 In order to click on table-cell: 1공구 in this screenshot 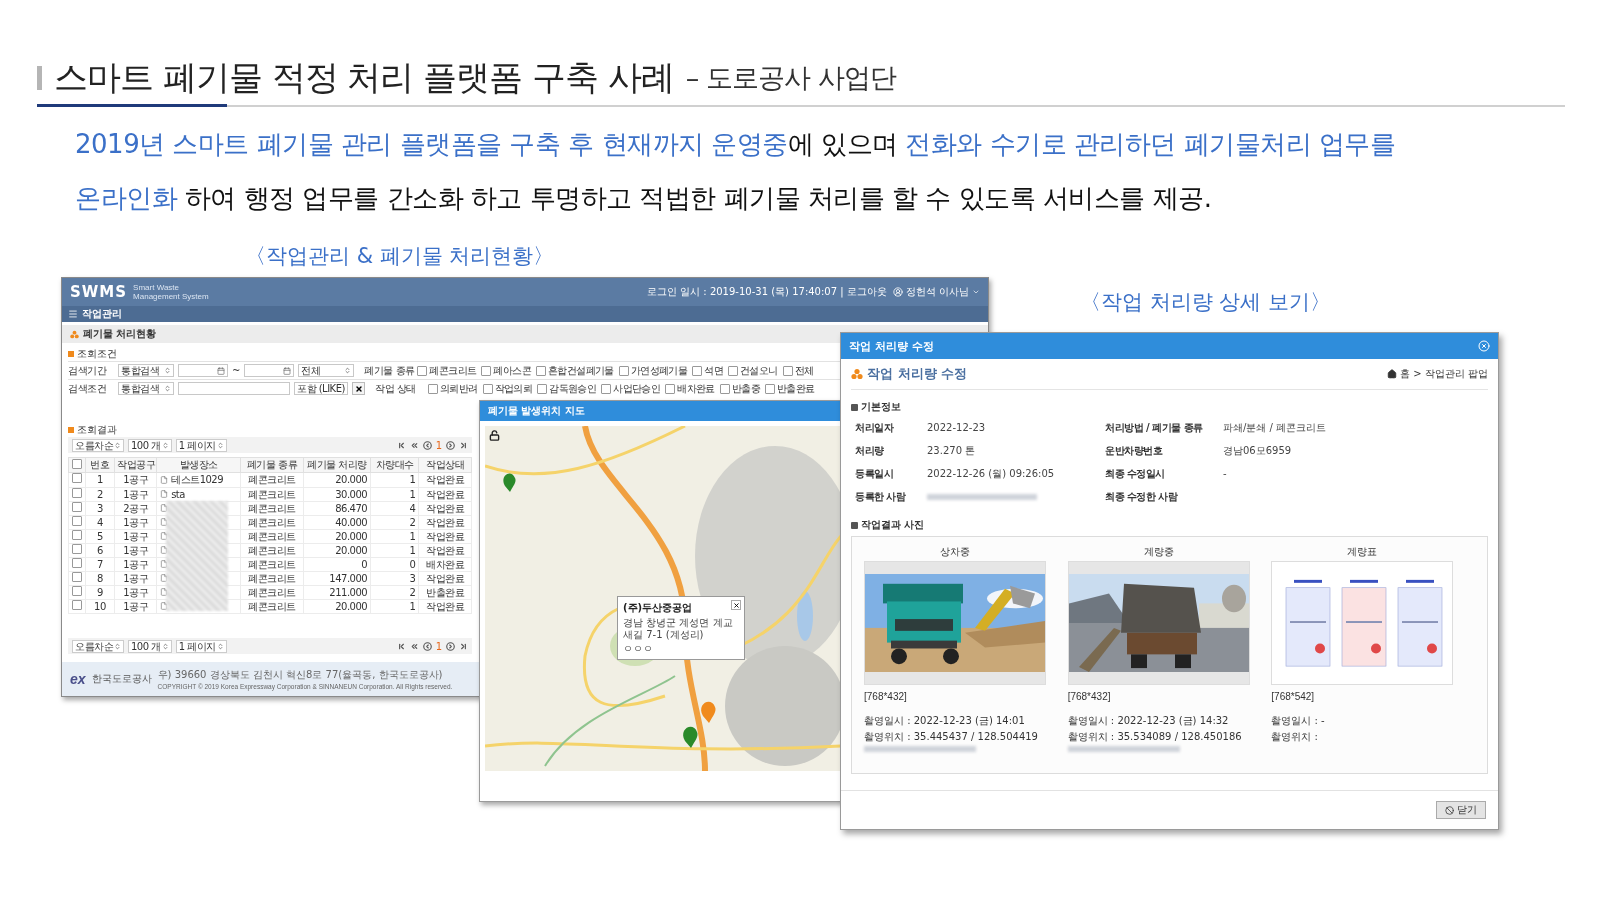, I will do `click(135, 494)`.